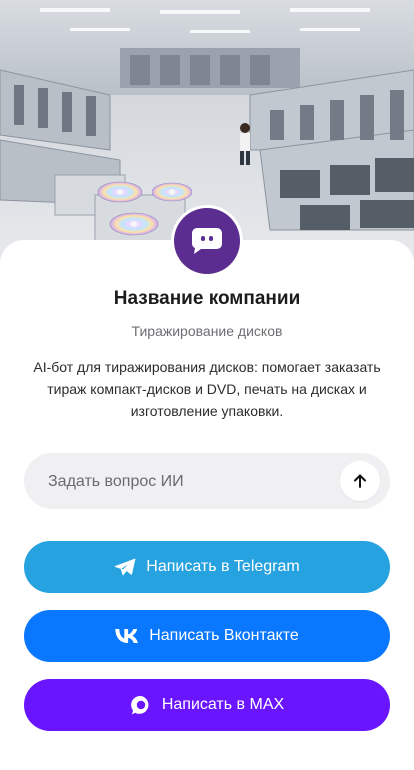  I want to click on send-button, so click(360, 481).